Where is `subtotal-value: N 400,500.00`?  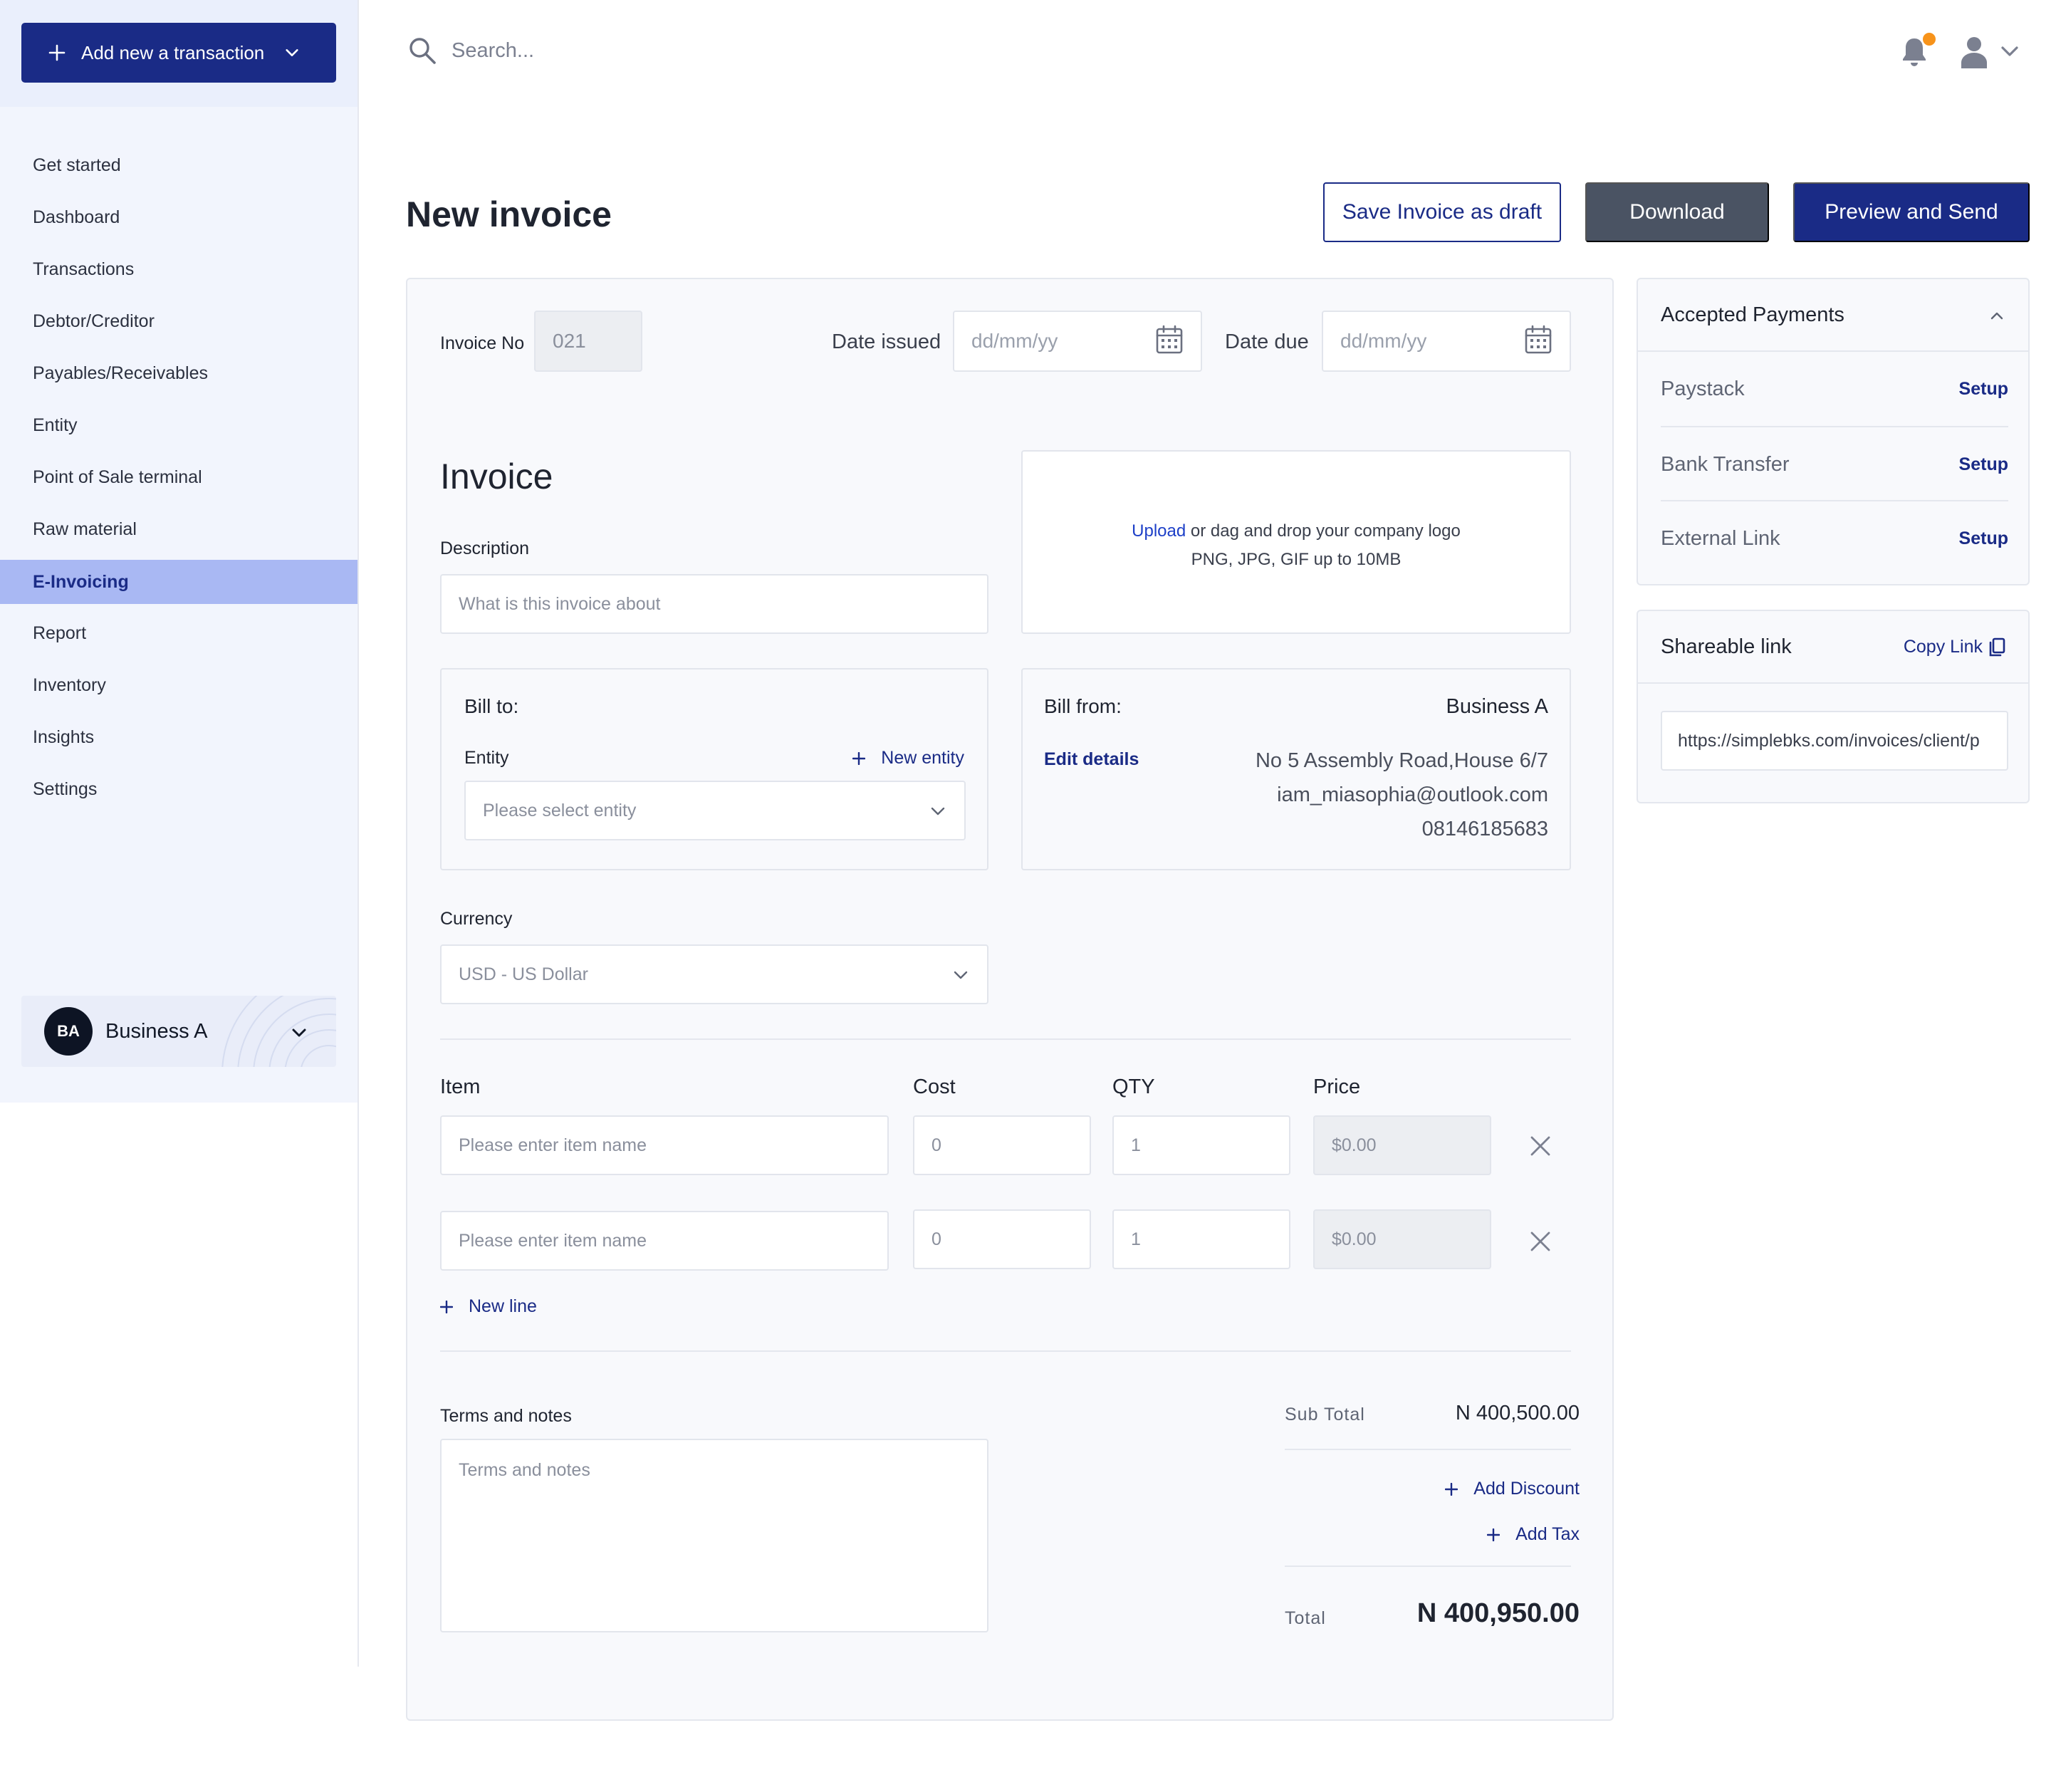
subtotal-value: N 400,500.00 is located at coordinates (1517, 1413).